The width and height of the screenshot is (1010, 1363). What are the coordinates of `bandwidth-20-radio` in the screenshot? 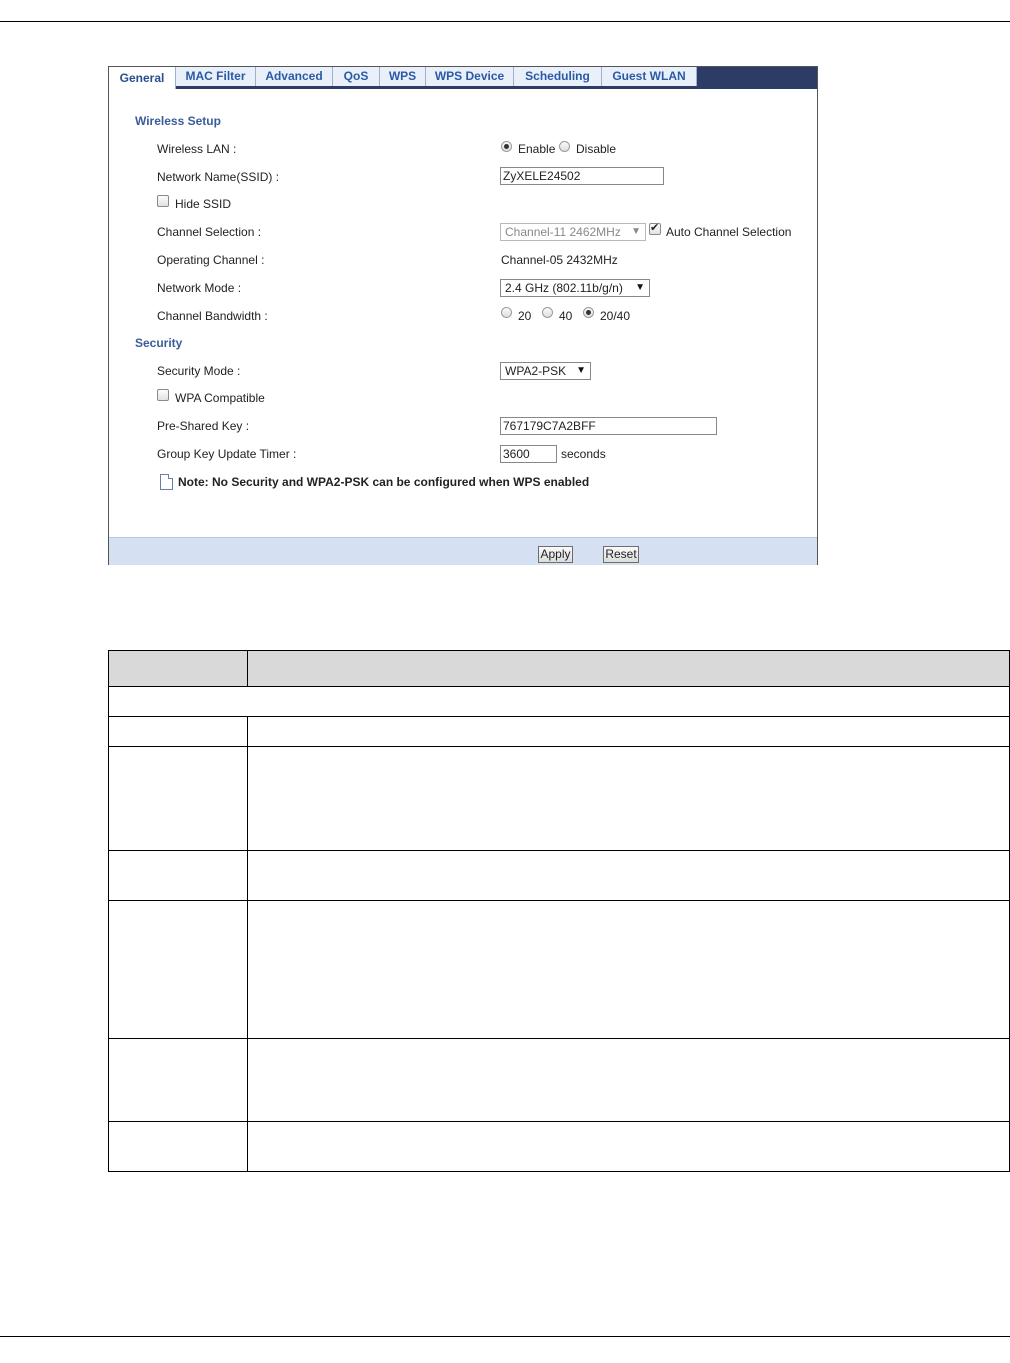 It's located at (506, 312).